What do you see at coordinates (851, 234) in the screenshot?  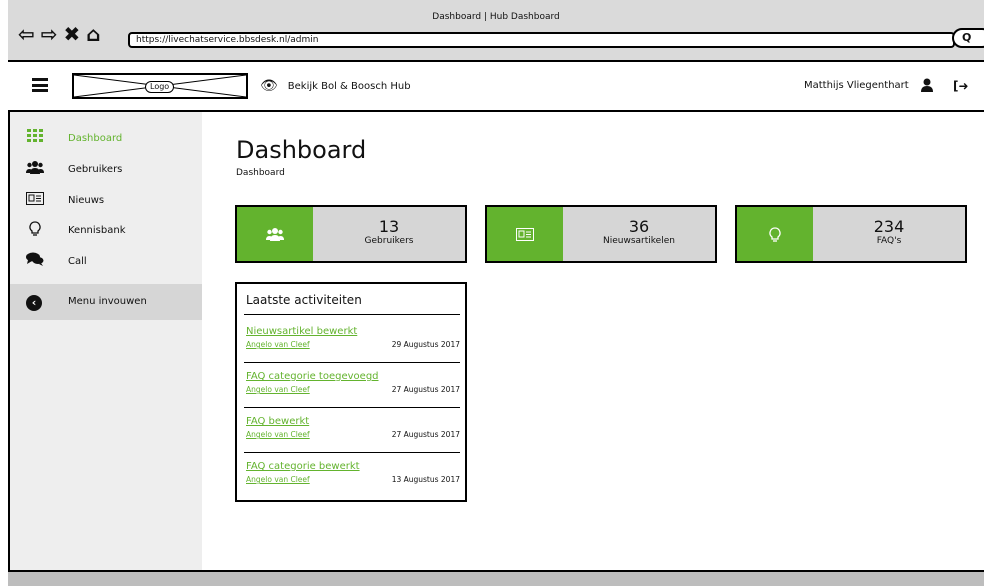 I see `stat-card-faqs: 234 FAQ's` at bounding box center [851, 234].